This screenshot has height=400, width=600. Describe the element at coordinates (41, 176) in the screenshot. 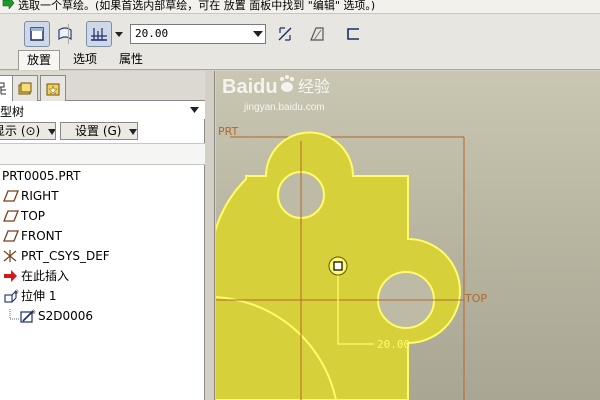

I see `tree-item-label: PRT0005.PRT` at that location.